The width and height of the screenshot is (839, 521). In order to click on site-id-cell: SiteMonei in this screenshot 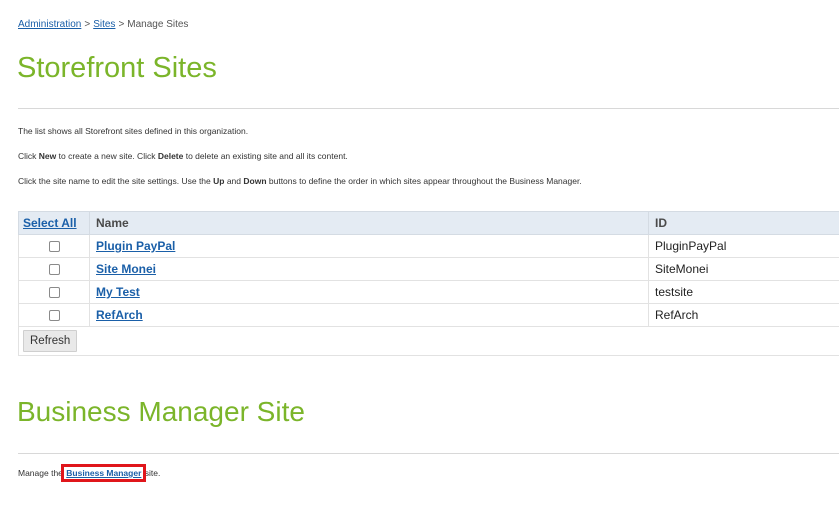, I will do `click(743, 269)`.